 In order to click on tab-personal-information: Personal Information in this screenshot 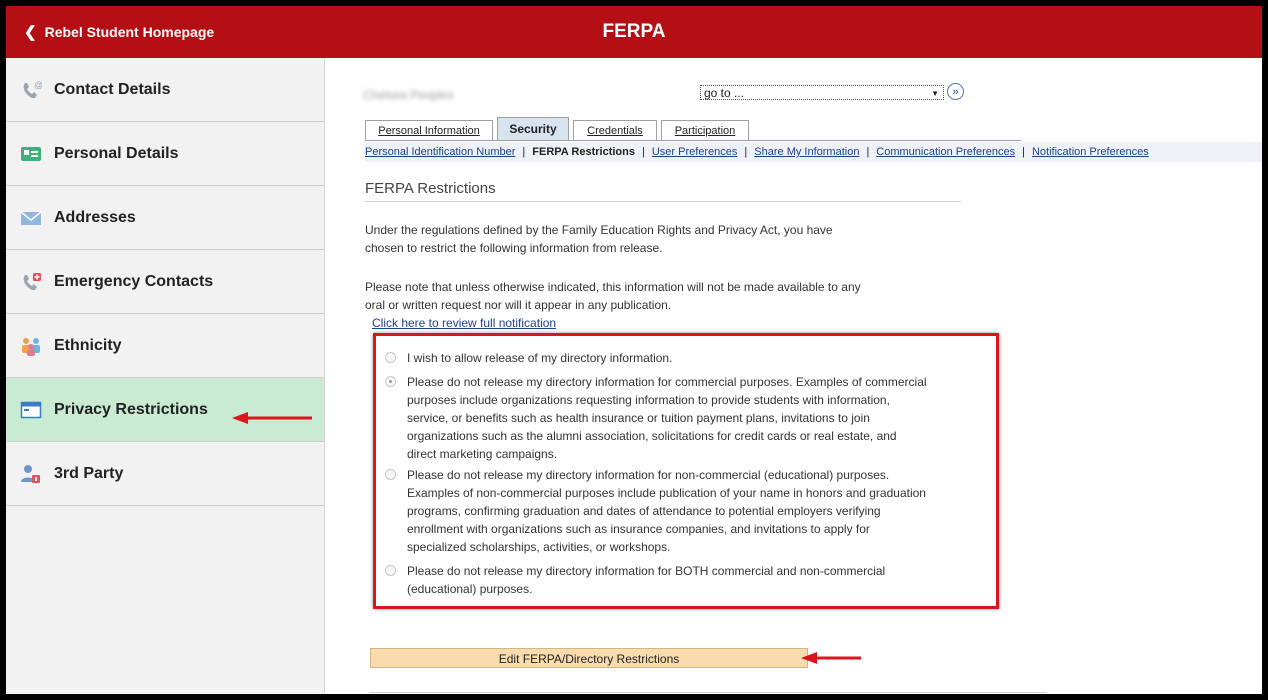, I will do `click(429, 130)`.